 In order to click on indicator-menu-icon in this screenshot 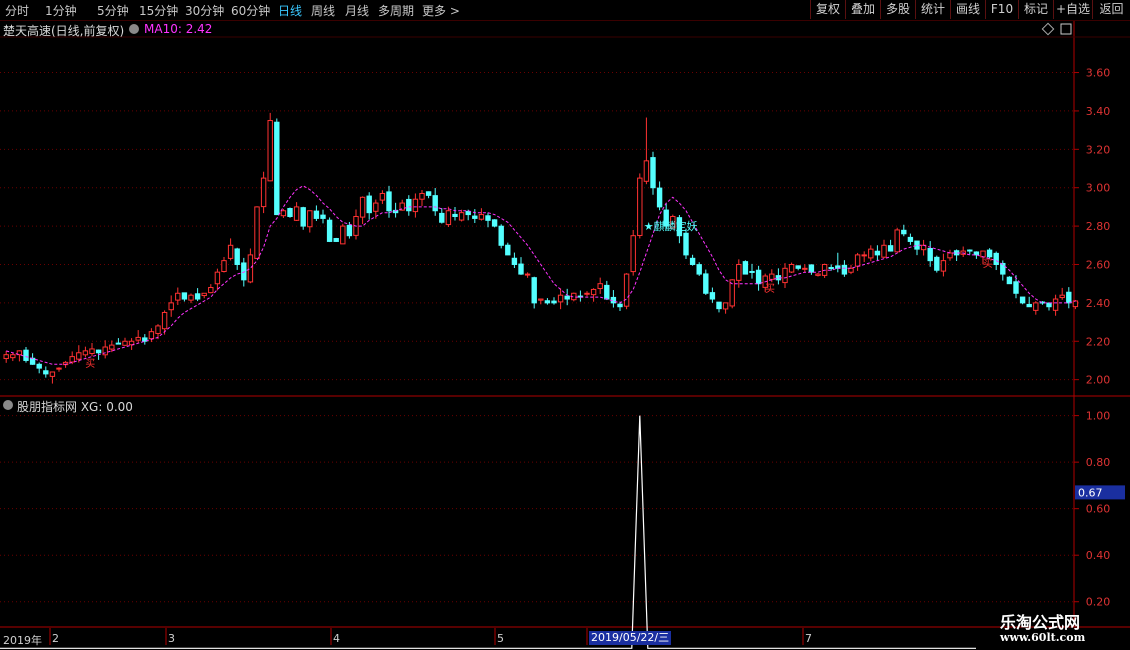, I will do `click(134, 29)`.